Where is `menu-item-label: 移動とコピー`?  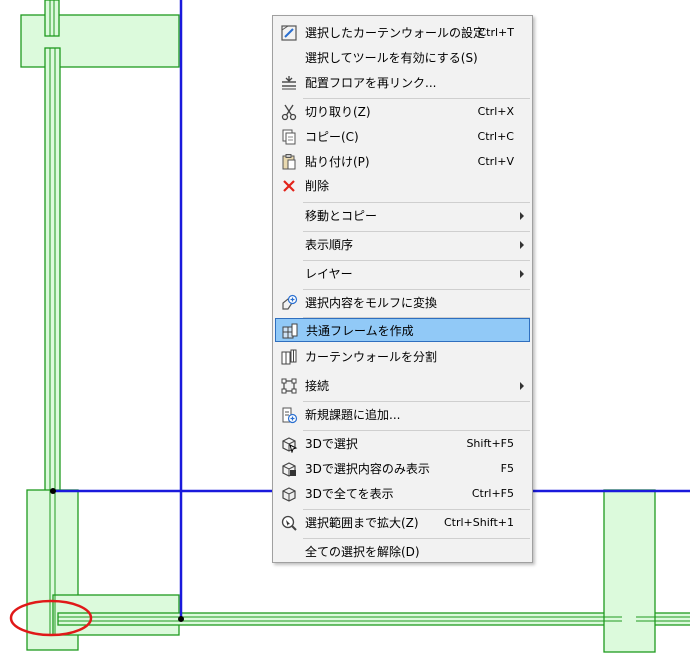 menu-item-label: 移動とコピー is located at coordinates (341, 216).